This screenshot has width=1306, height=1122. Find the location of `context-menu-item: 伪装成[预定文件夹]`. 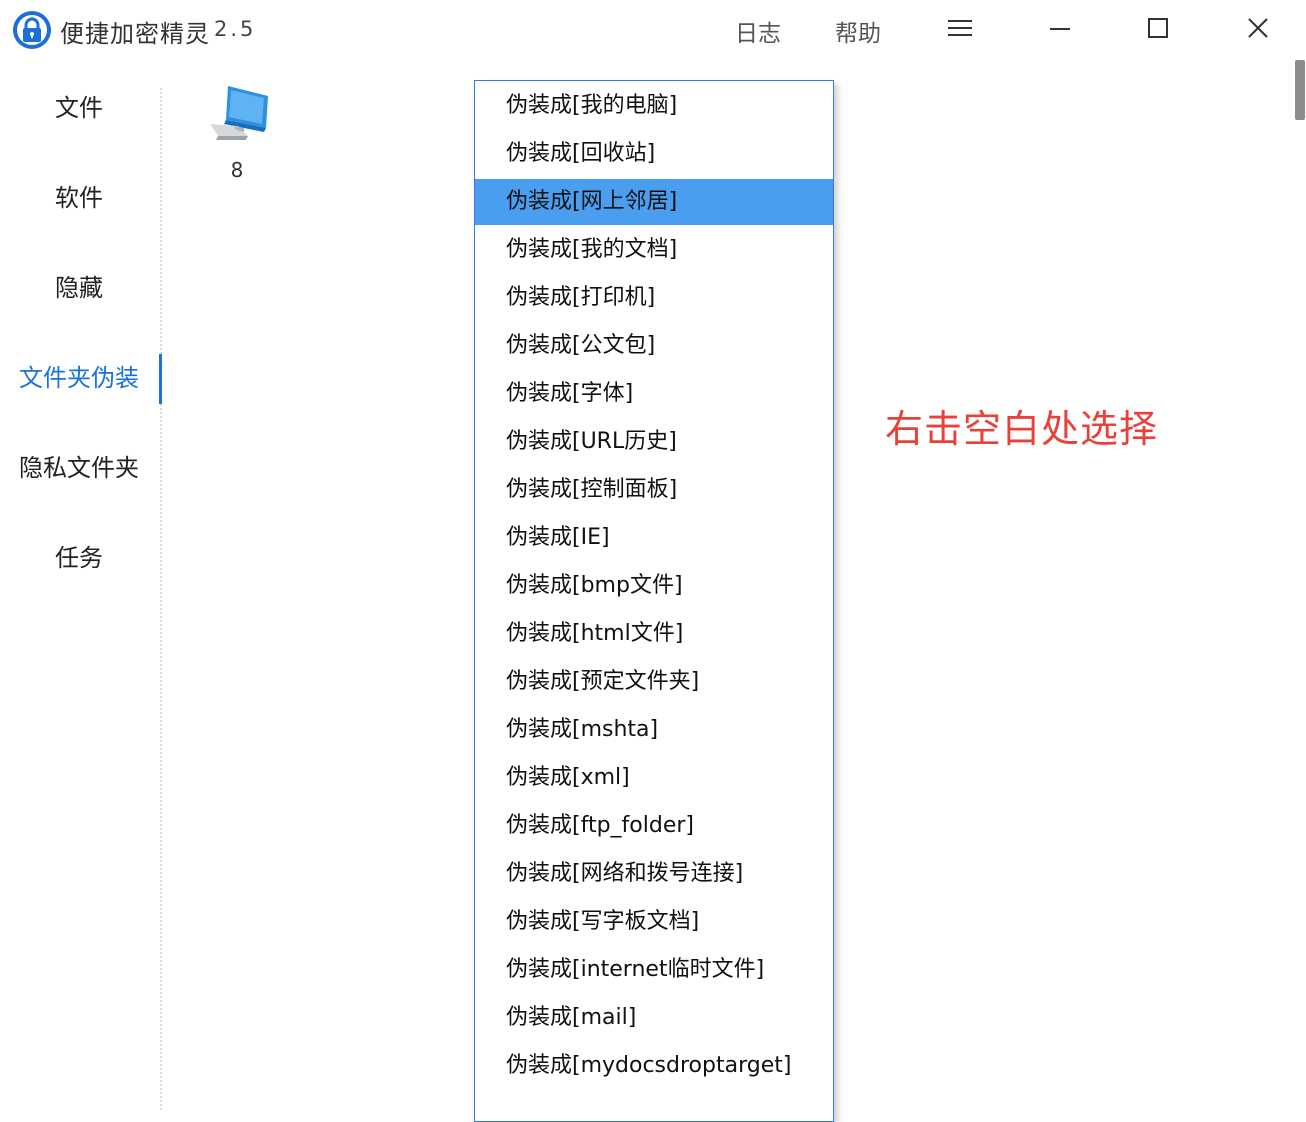

context-menu-item: 伪装成[预定文件夹] is located at coordinates (654, 682).